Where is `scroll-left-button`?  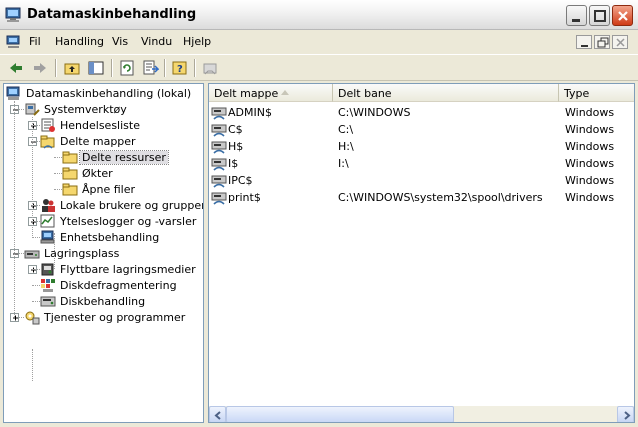
scroll-left-button is located at coordinates (217, 414).